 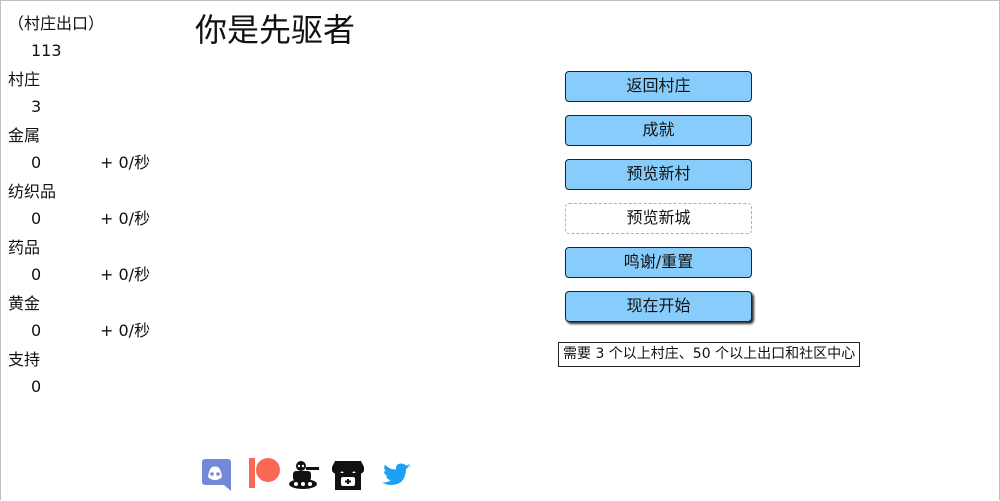 What do you see at coordinates (56, 23) in the screenshot?
I see `resource-name: （村庄出口）` at bounding box center [56, 23].